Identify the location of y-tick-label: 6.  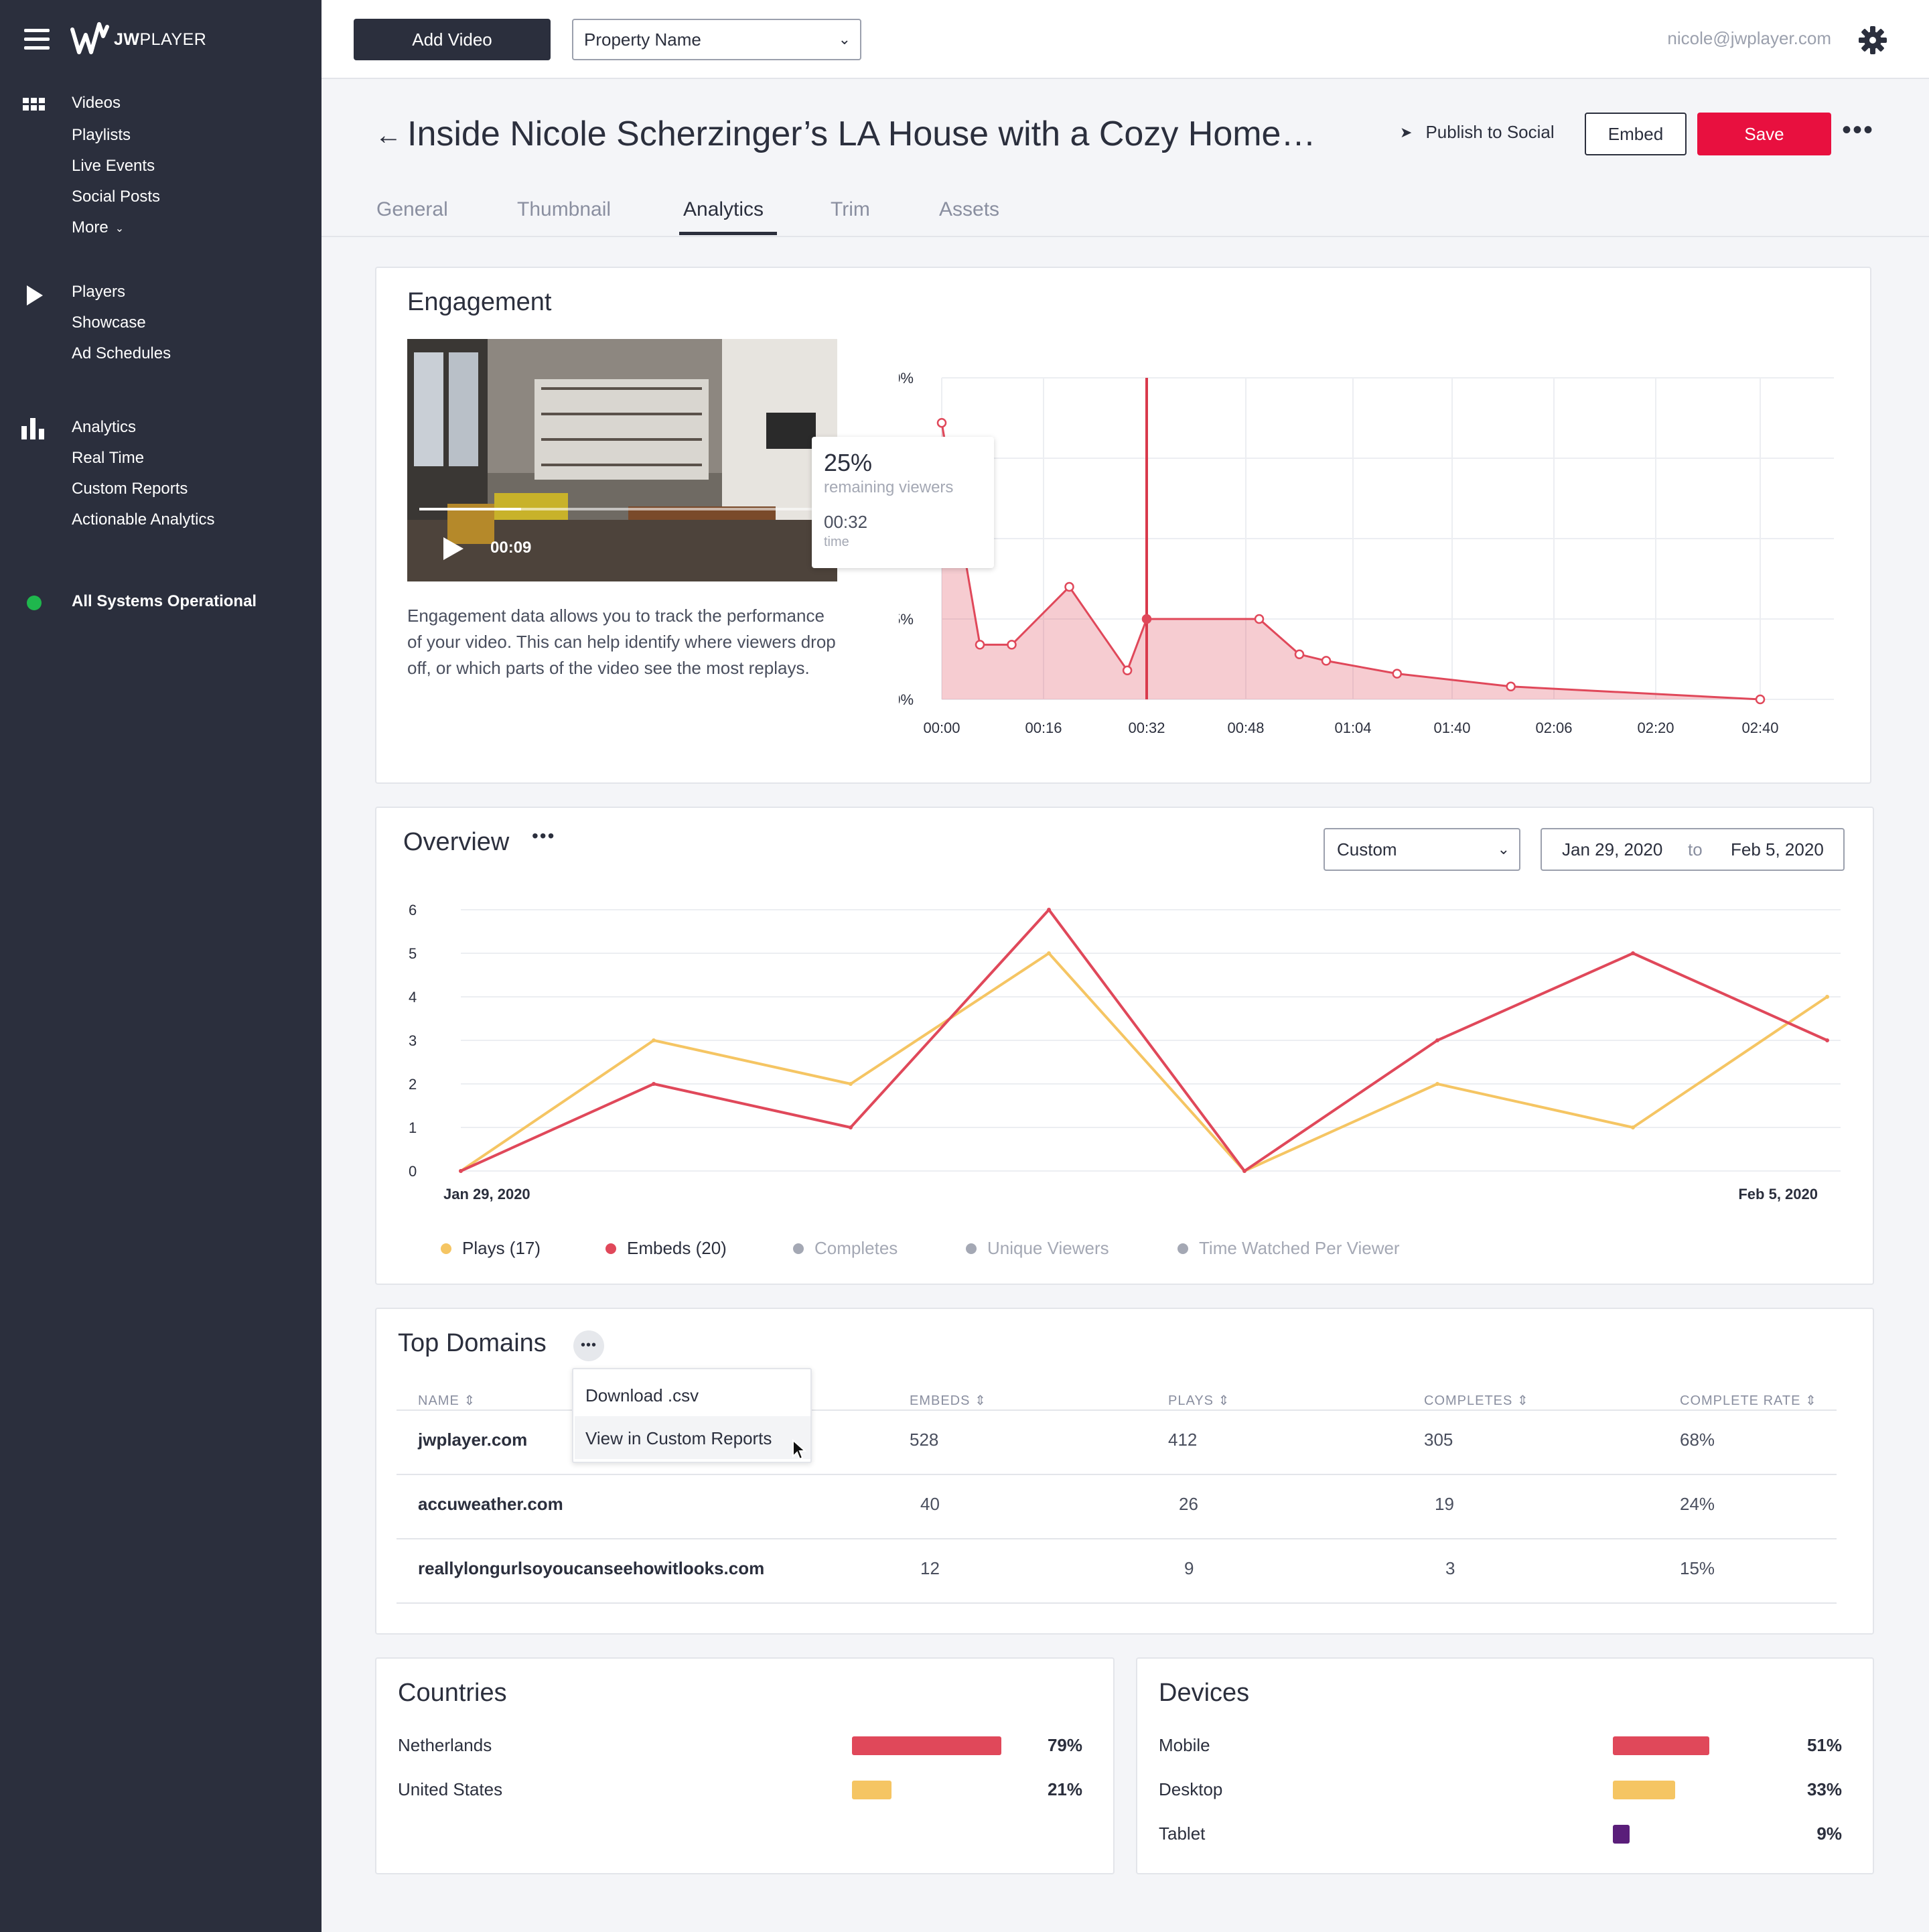
(413, 910).